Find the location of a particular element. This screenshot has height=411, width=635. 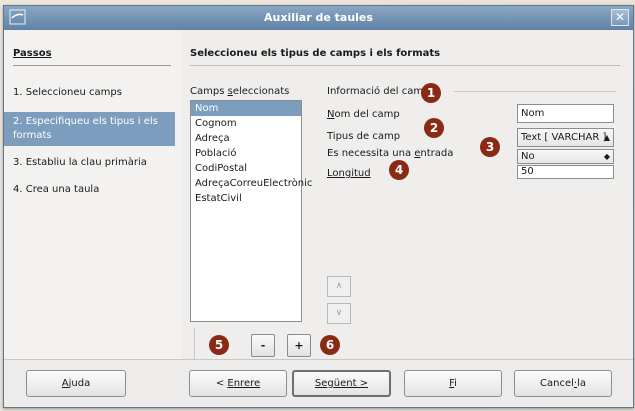

updown-arrow-icon: ◆ is located at coordinates (606, 156).